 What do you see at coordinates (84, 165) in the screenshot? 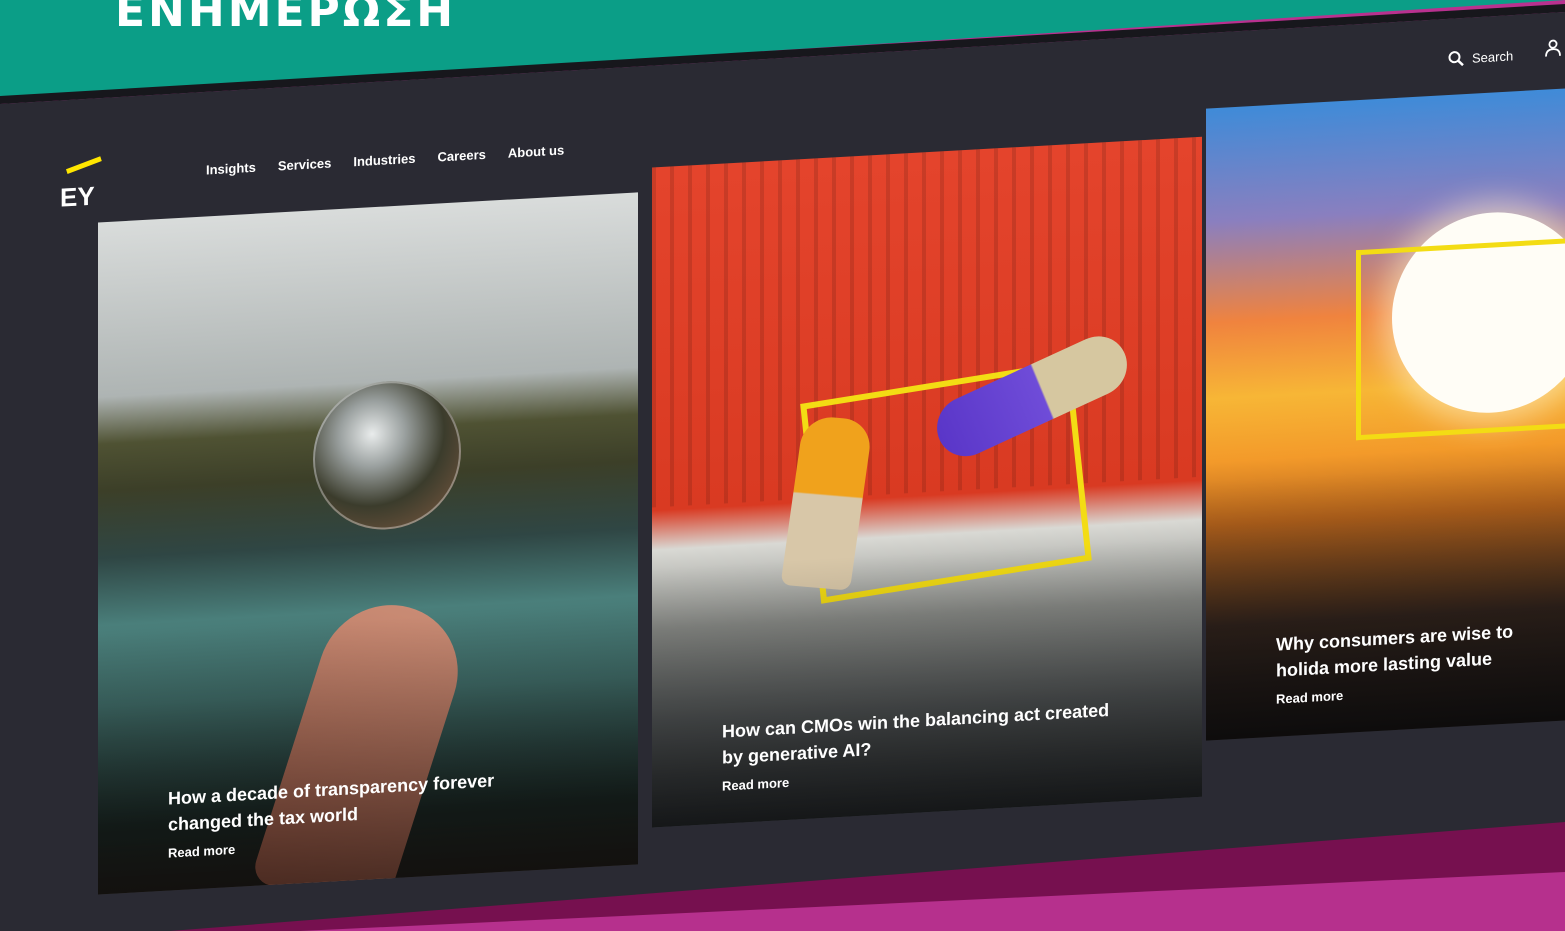
I see `logo-accent-bar` at bounding box center [84, 165].